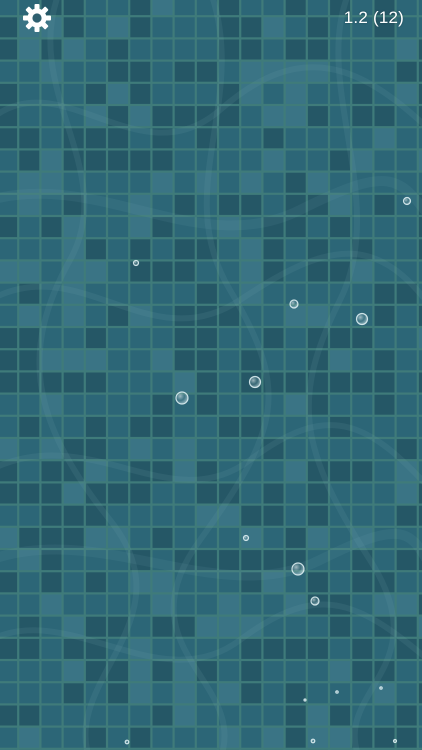  I want to click on settings-button, so click(37, 18).